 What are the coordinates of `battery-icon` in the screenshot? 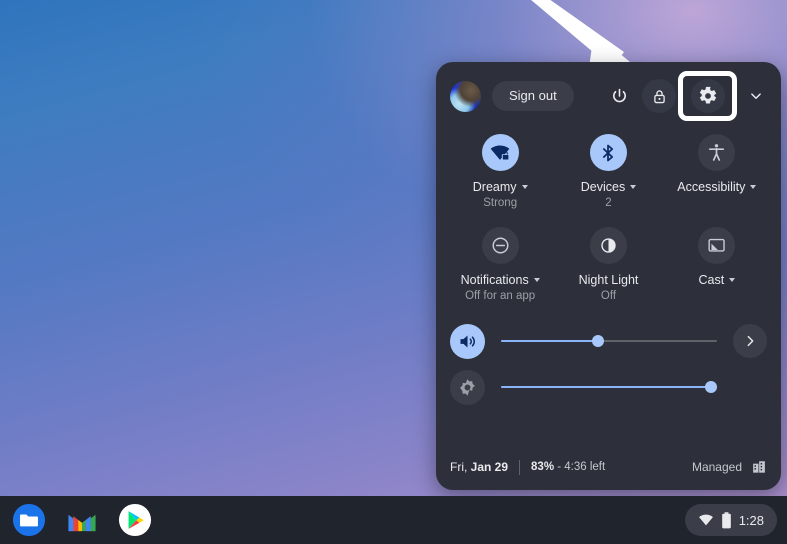 It's located at (726, 519).